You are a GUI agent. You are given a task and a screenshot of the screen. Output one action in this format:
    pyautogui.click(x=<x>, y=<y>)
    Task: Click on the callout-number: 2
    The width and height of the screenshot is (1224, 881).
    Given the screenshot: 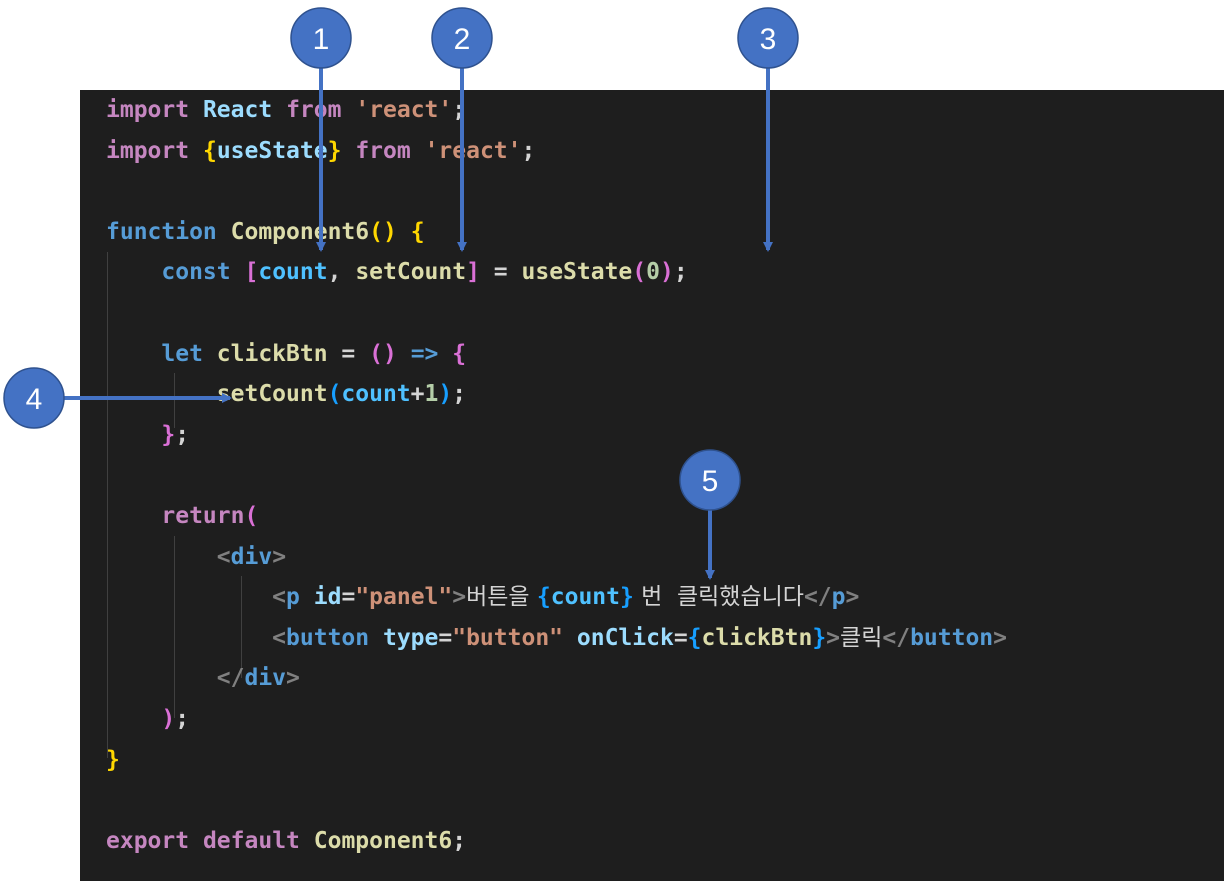 What is the action you would take?
    pyautogui.click(x=462, y=39)
    